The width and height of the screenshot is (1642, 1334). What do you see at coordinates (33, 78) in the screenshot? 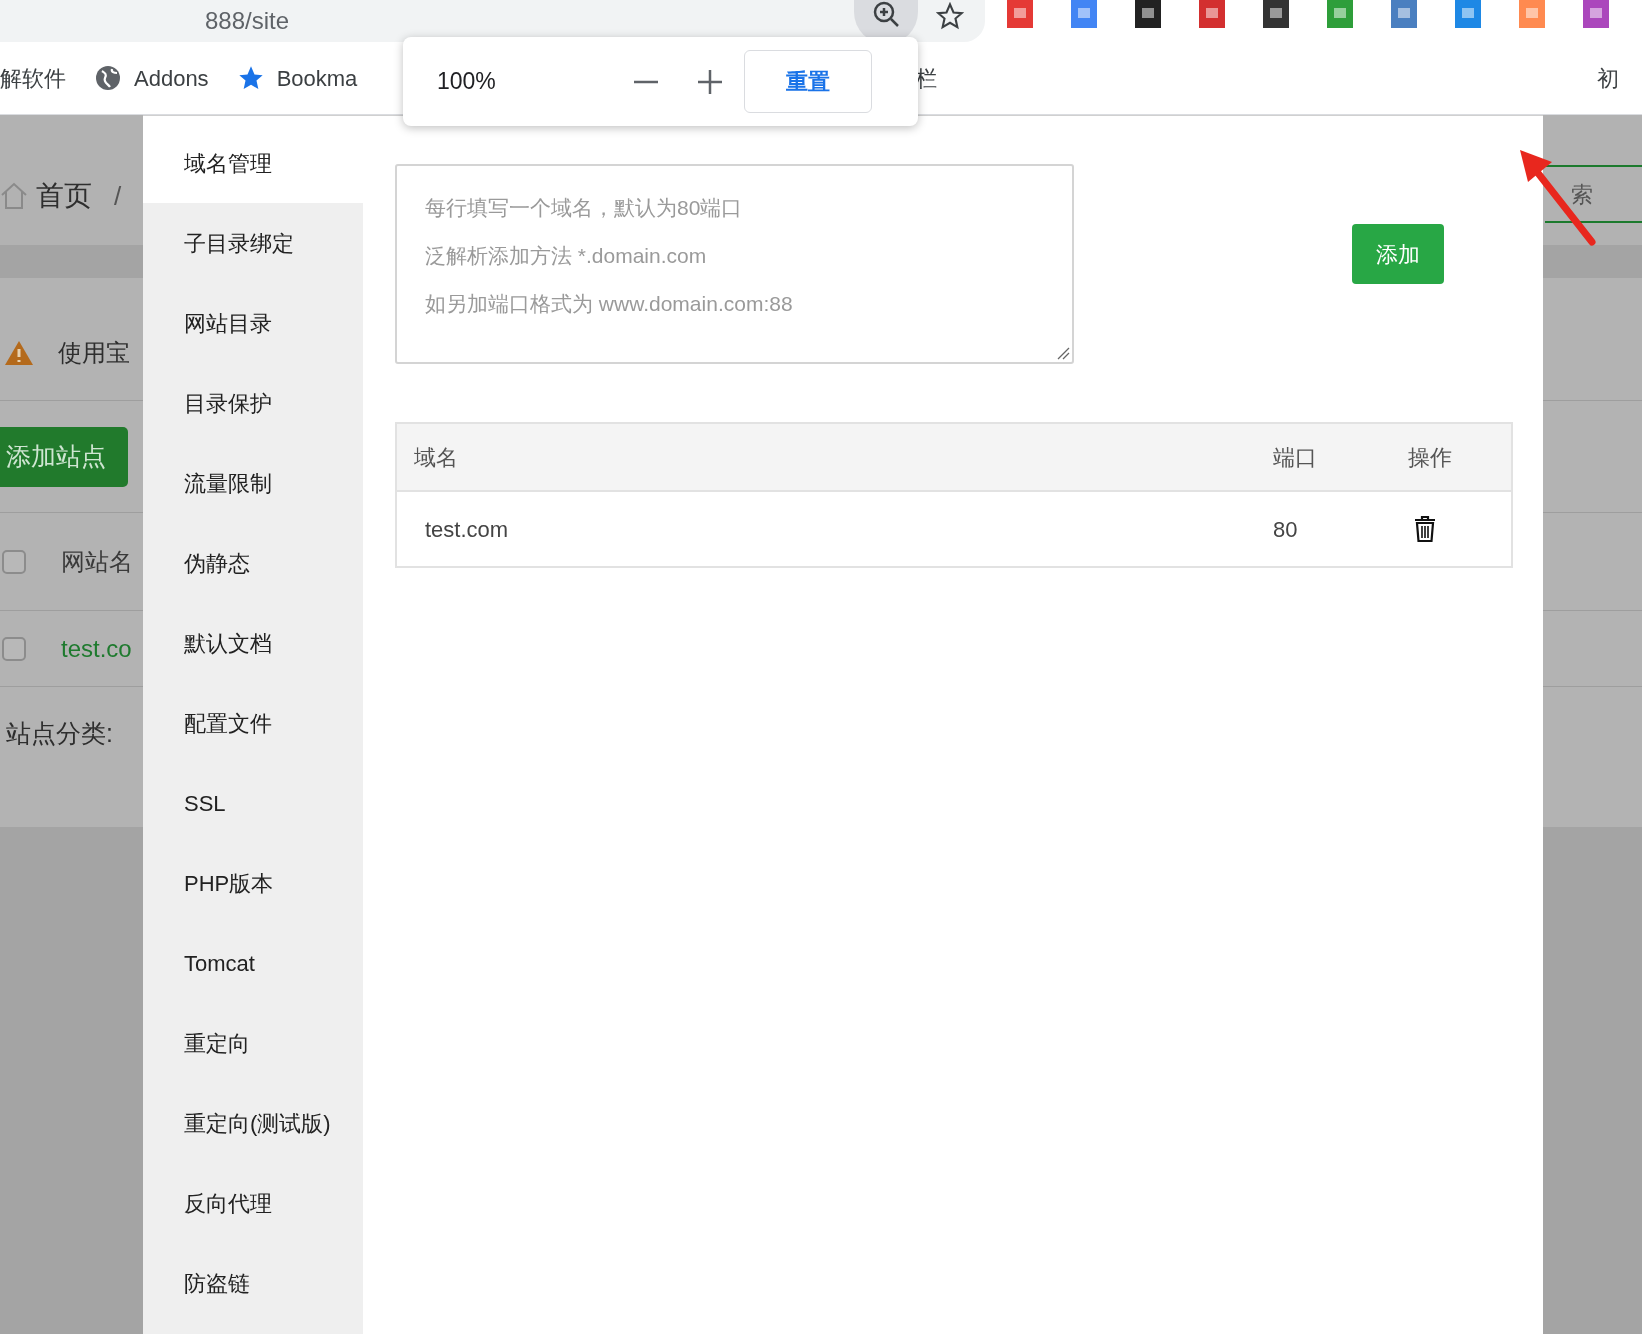
I see `bookmark: 解软件` at bounding box center [33, 78].